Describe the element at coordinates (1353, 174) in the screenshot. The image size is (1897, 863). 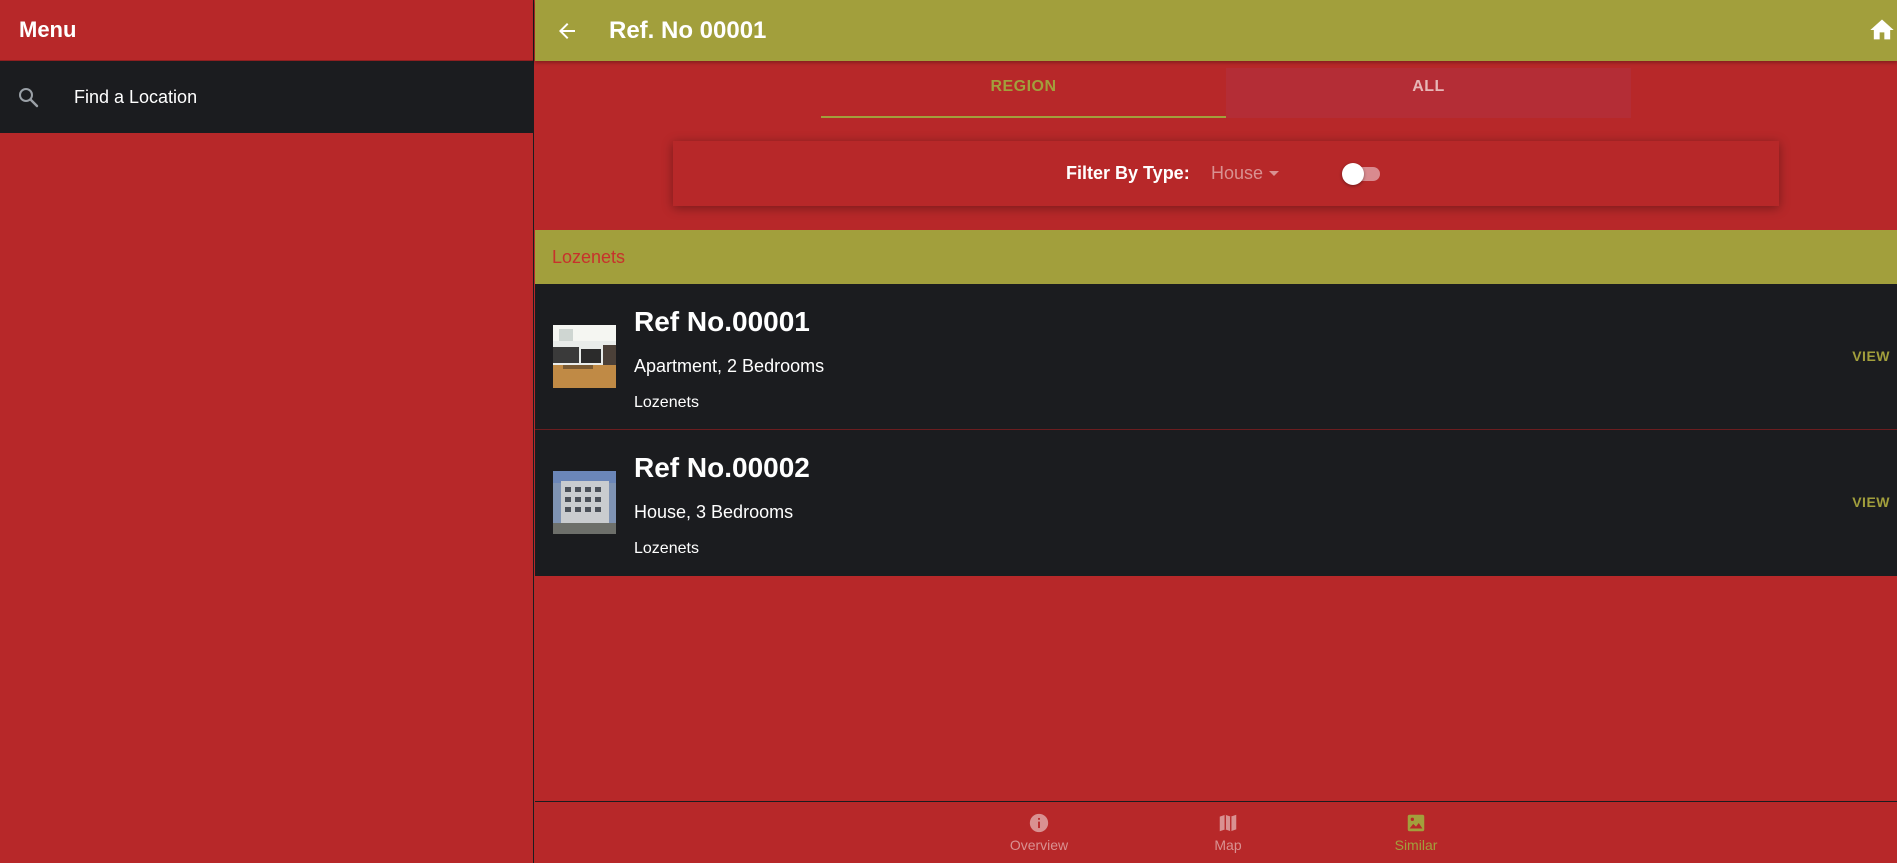
I see `toggle-thumb` at that location.